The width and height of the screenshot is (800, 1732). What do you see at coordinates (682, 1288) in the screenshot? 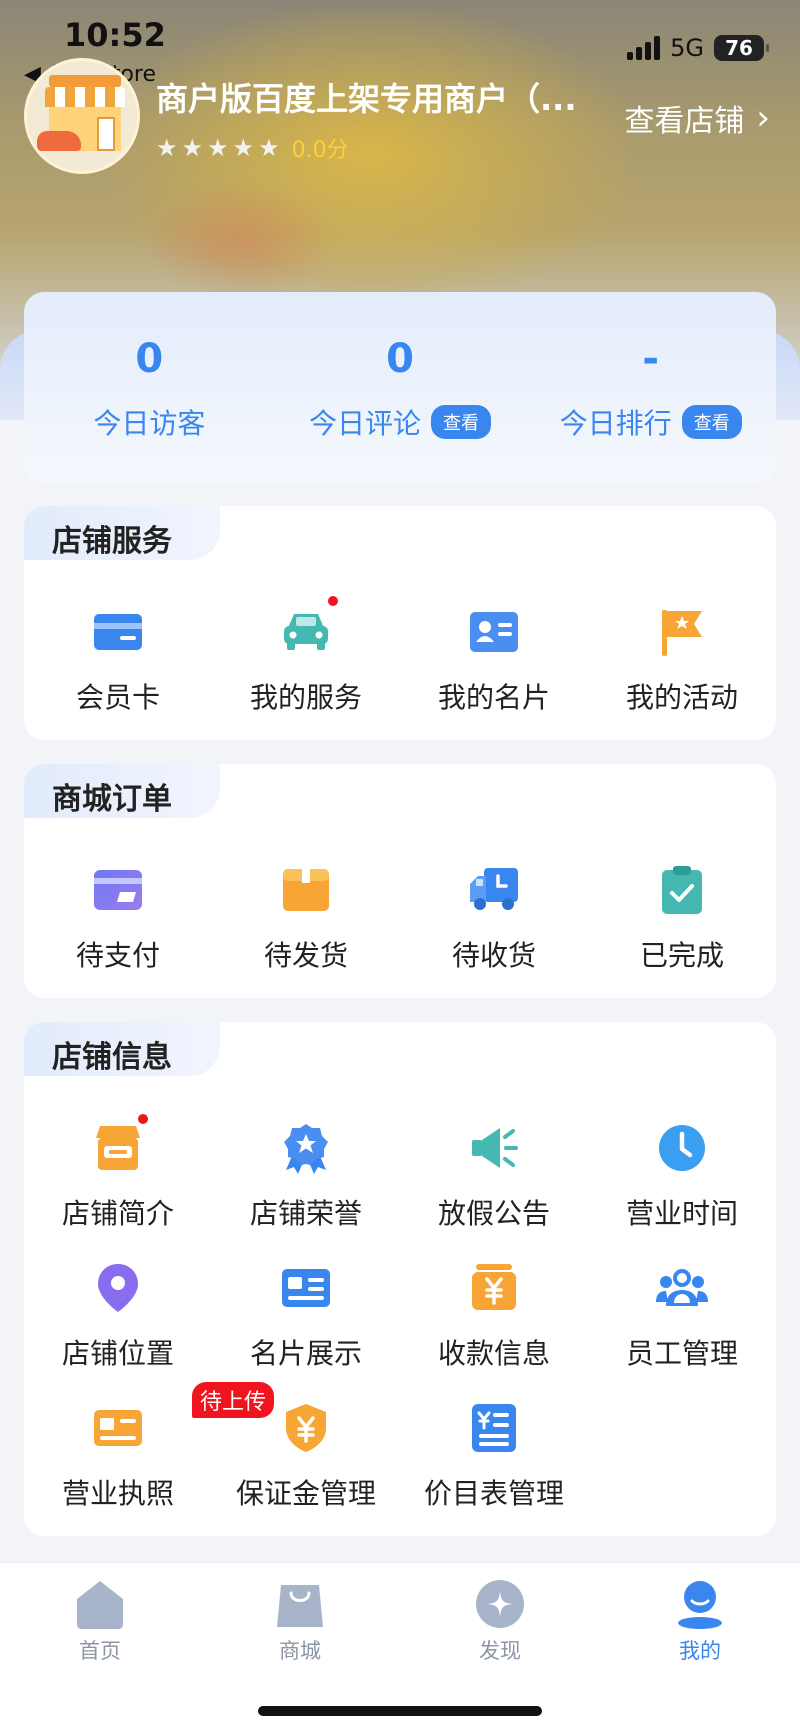
I see `staff-group-icon` at bounding box center [682, 1288].